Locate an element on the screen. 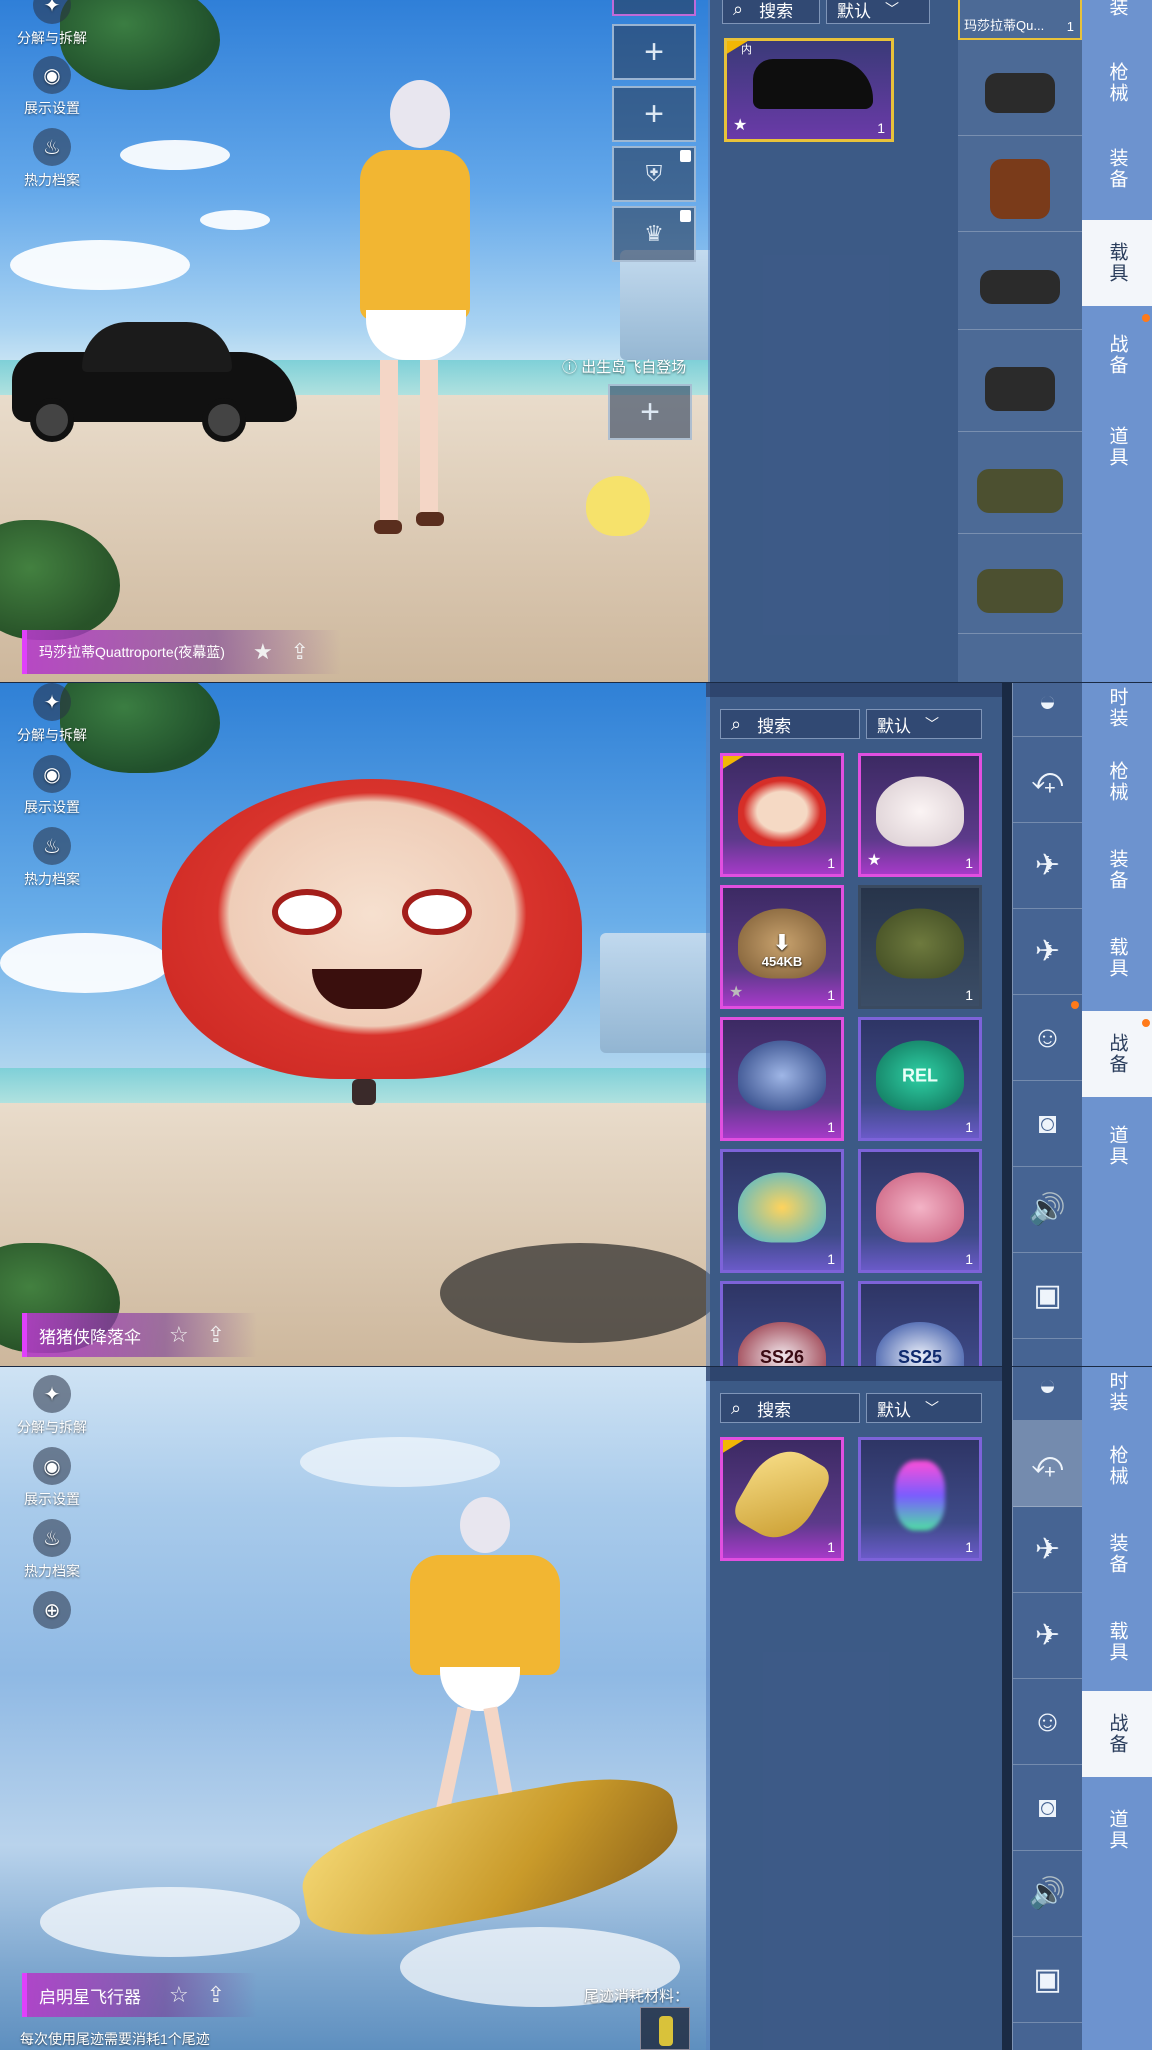  vehicle-item-horse is located at coordinates (1020, 189).